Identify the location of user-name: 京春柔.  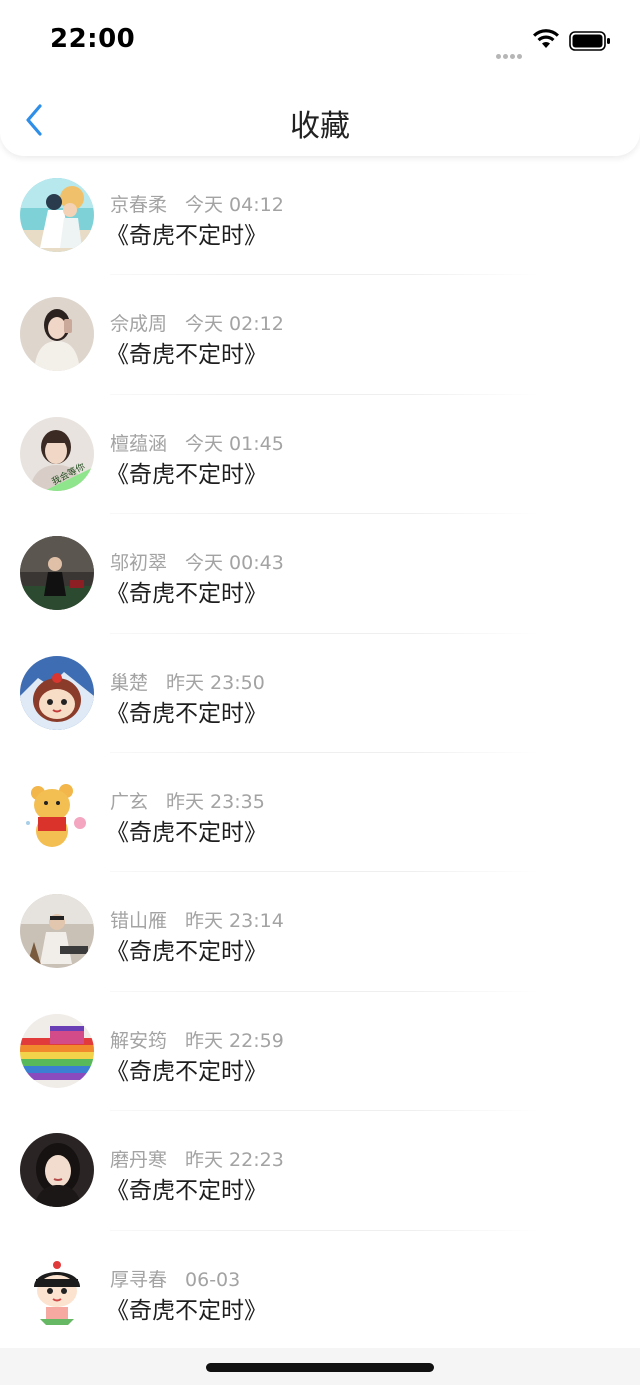
(139, 205).